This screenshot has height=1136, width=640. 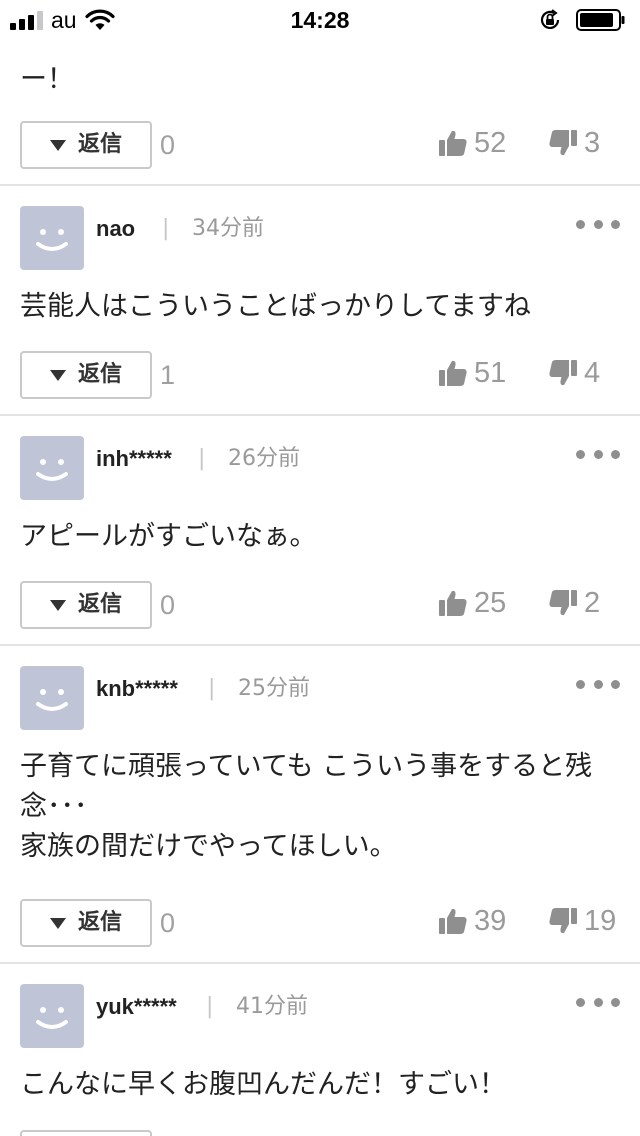 What do you see at coordinates (490, 373) in the screenshot?
I see `like-count: 51` at bounding box center [490, 373].